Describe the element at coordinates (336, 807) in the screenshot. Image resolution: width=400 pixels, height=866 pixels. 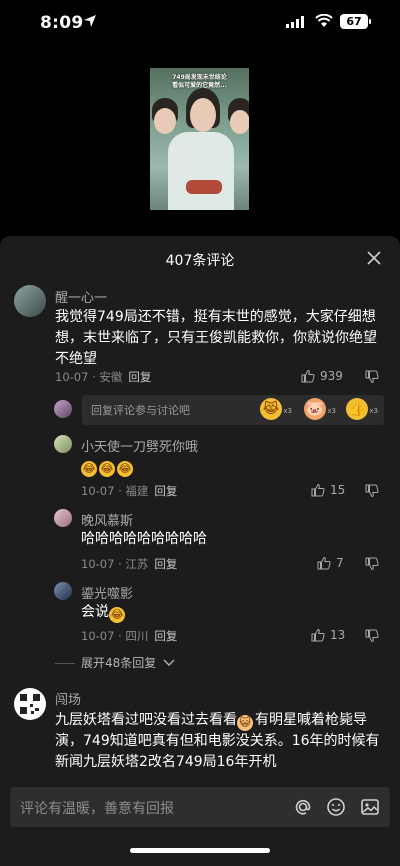
I see `emoji-icon` at that location.